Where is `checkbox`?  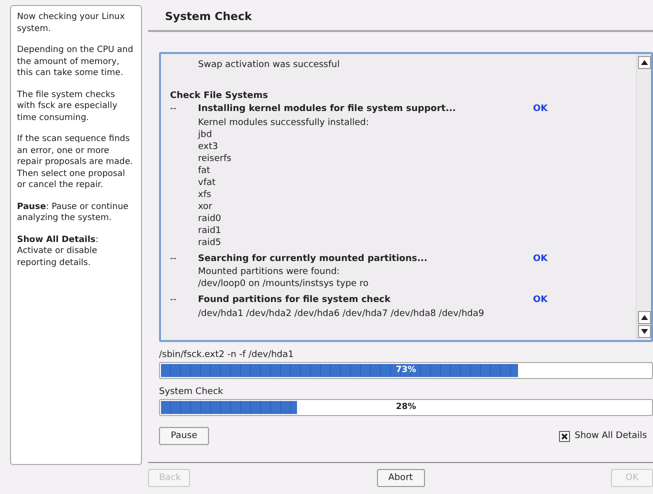 checkbox is located at coordinates (564, 436).